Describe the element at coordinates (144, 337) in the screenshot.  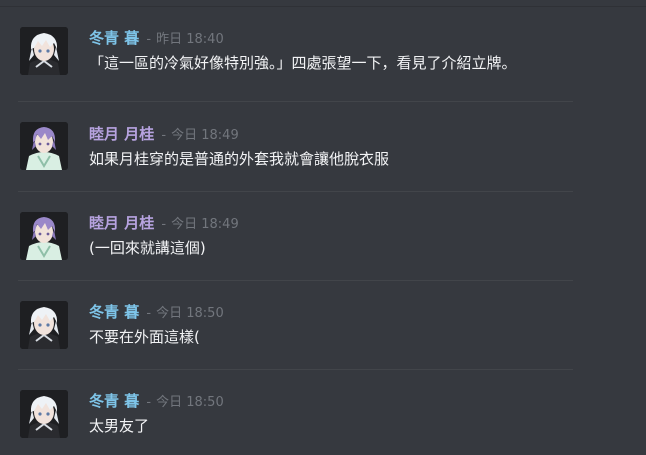
I see `message-content: 不要在外面這樣(` at that location.